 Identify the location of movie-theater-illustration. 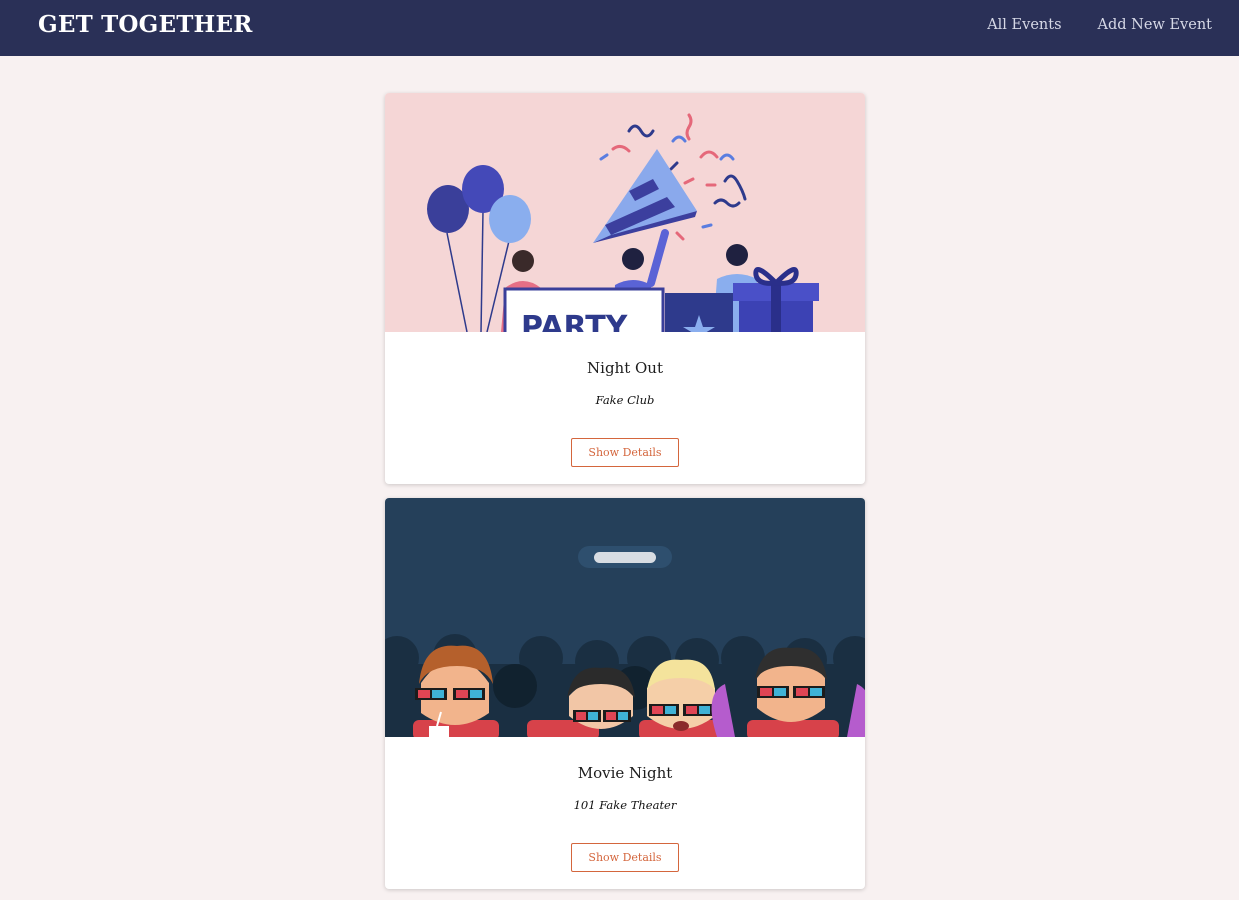
(625, 617).